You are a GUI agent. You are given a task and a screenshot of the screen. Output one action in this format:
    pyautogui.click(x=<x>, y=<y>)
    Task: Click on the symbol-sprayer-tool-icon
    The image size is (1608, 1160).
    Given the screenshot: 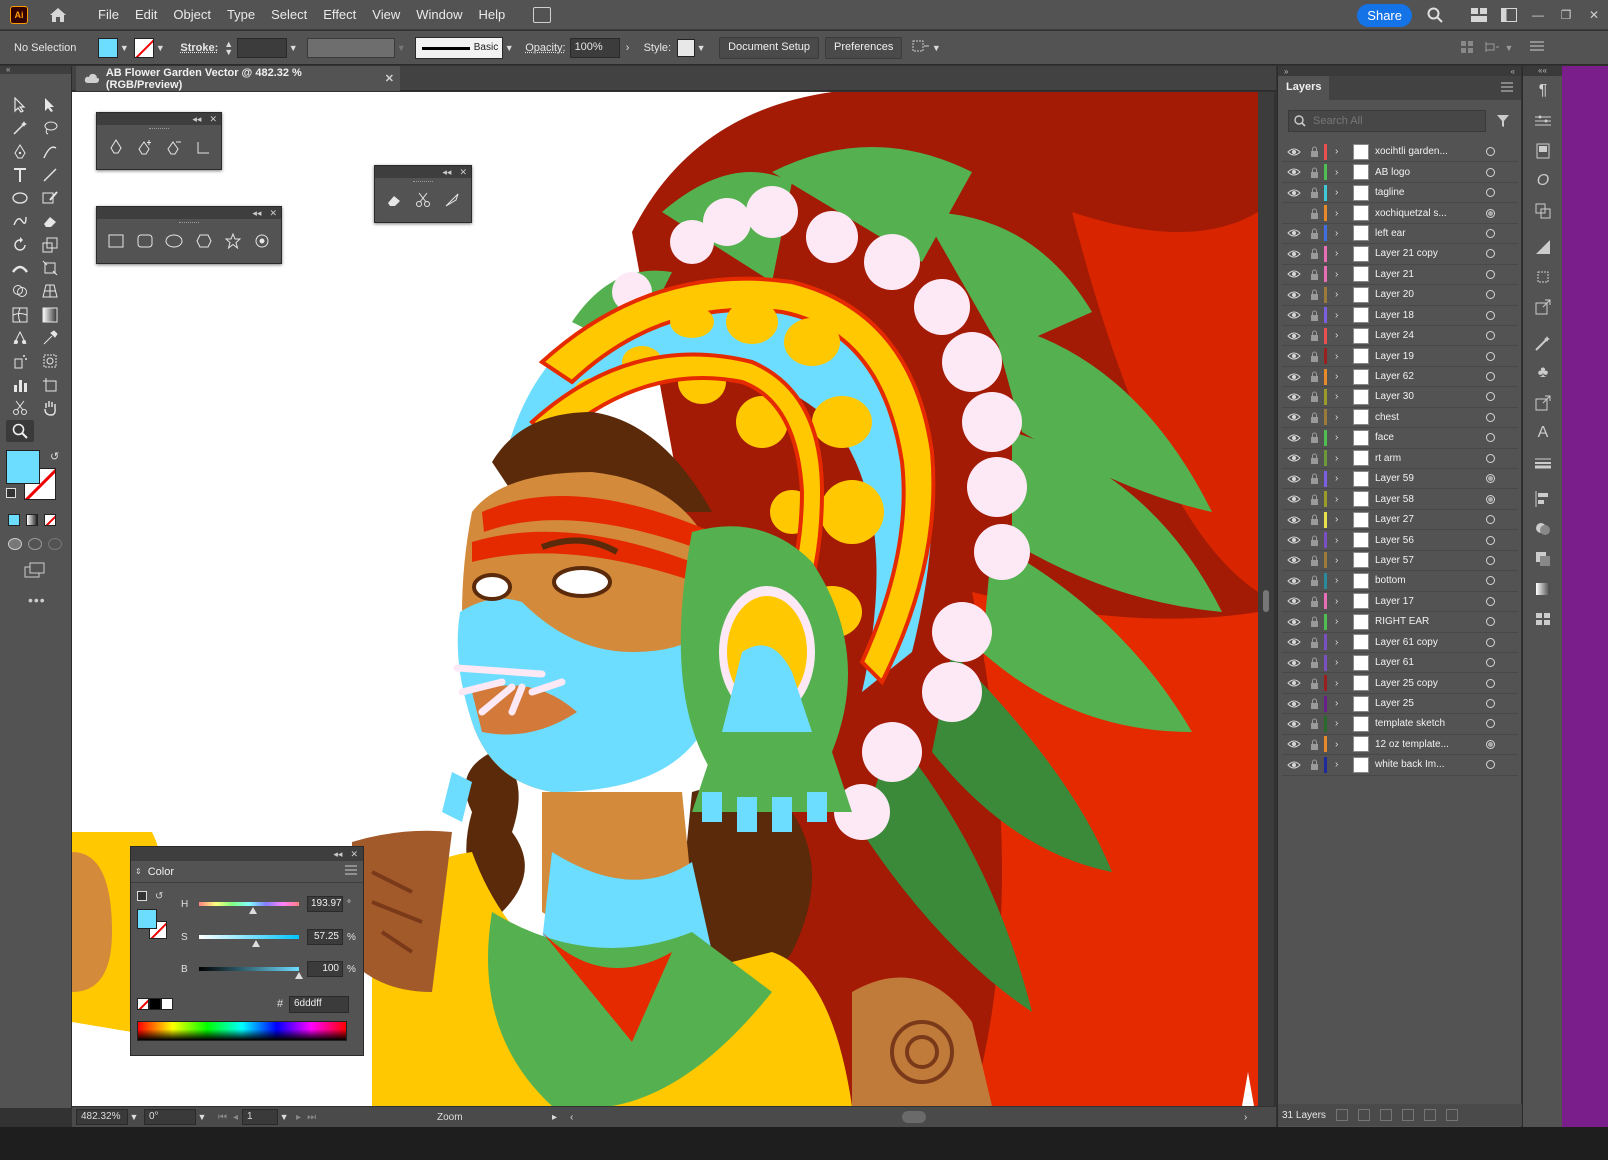 What is the action you would take?
    pyautogui.click(x=20, y=361)
    